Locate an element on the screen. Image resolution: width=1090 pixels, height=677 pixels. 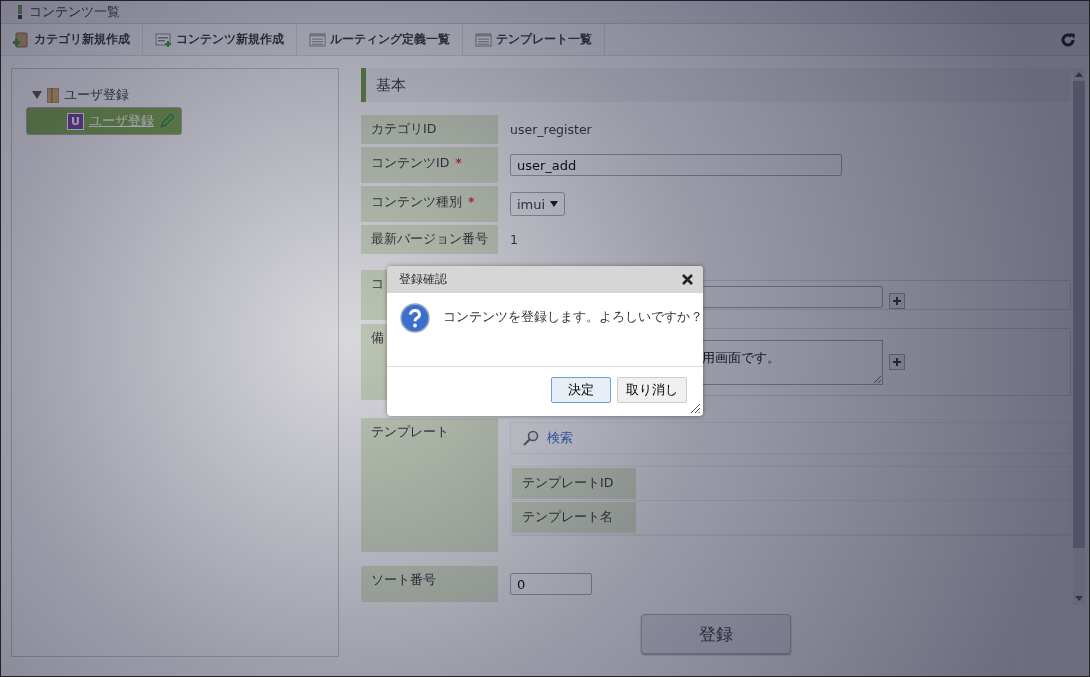
field-value: 1 is located at coordinates (514, 239).